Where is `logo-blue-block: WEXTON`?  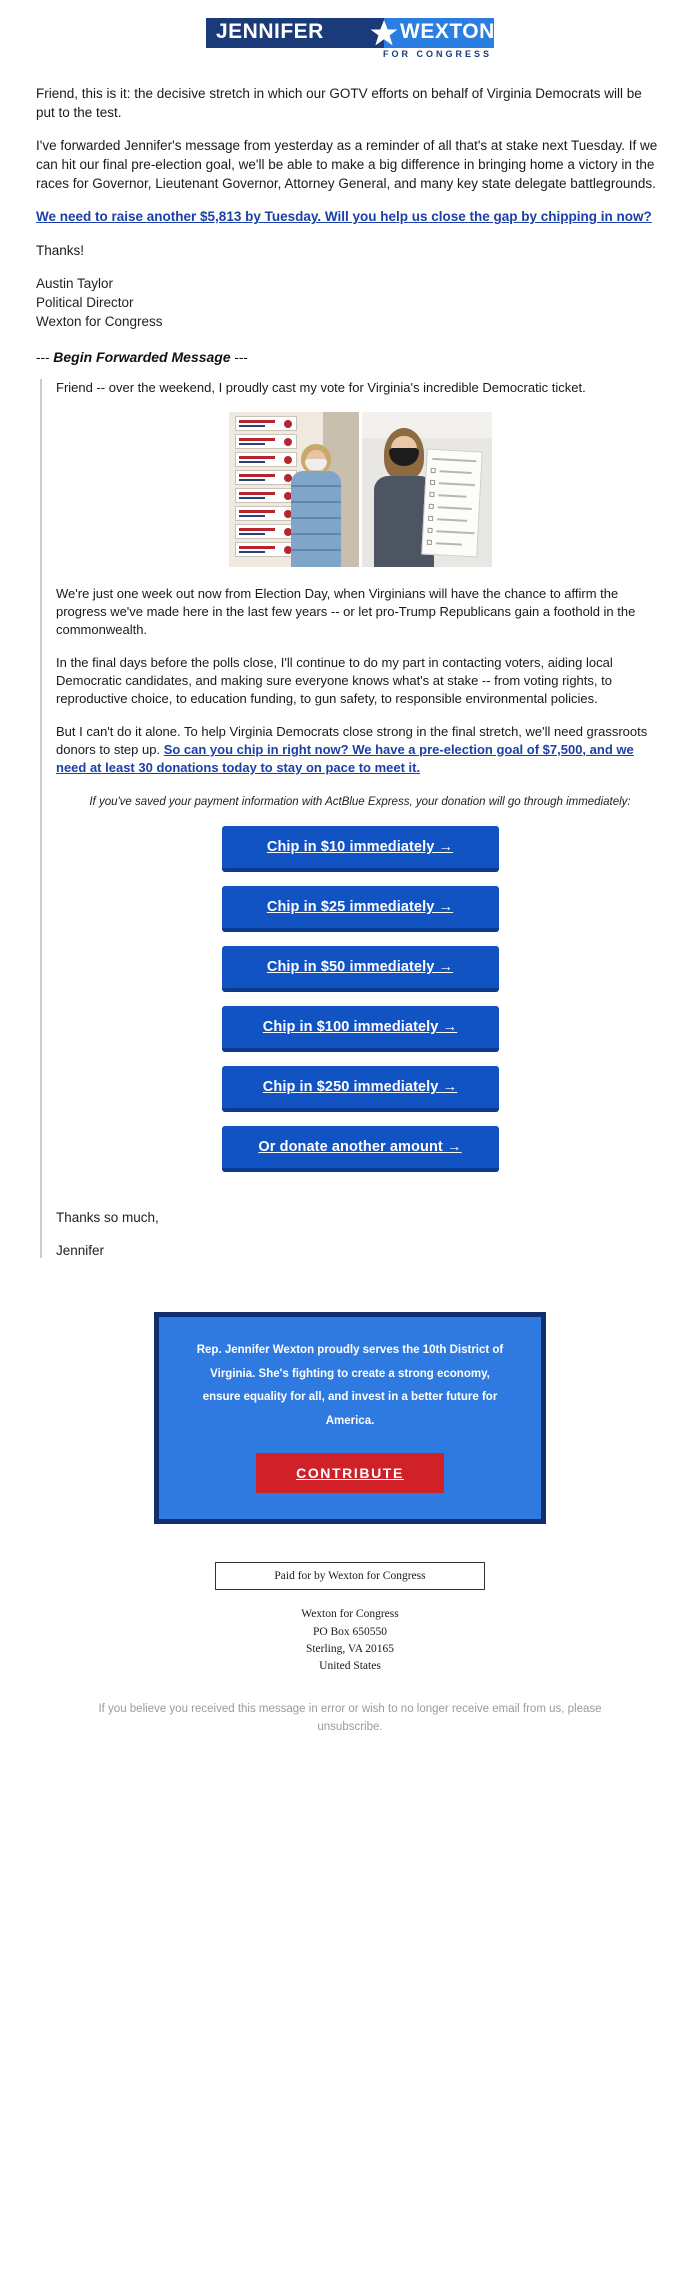
logo-blue-block: WEXTON is located at coordinates (439, 33).